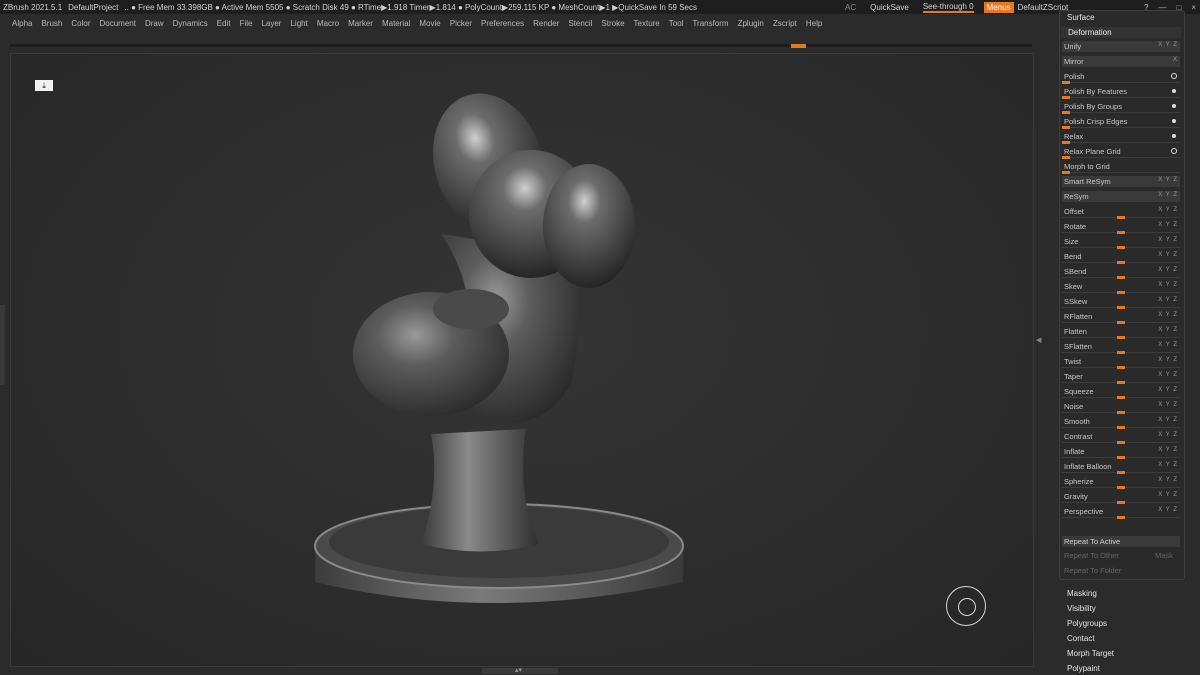 The width and height of the screenshot is (1200, 675). Describe the element at coordinates (246, 23) in the screenshot. I see `menu-file: File` at that location.